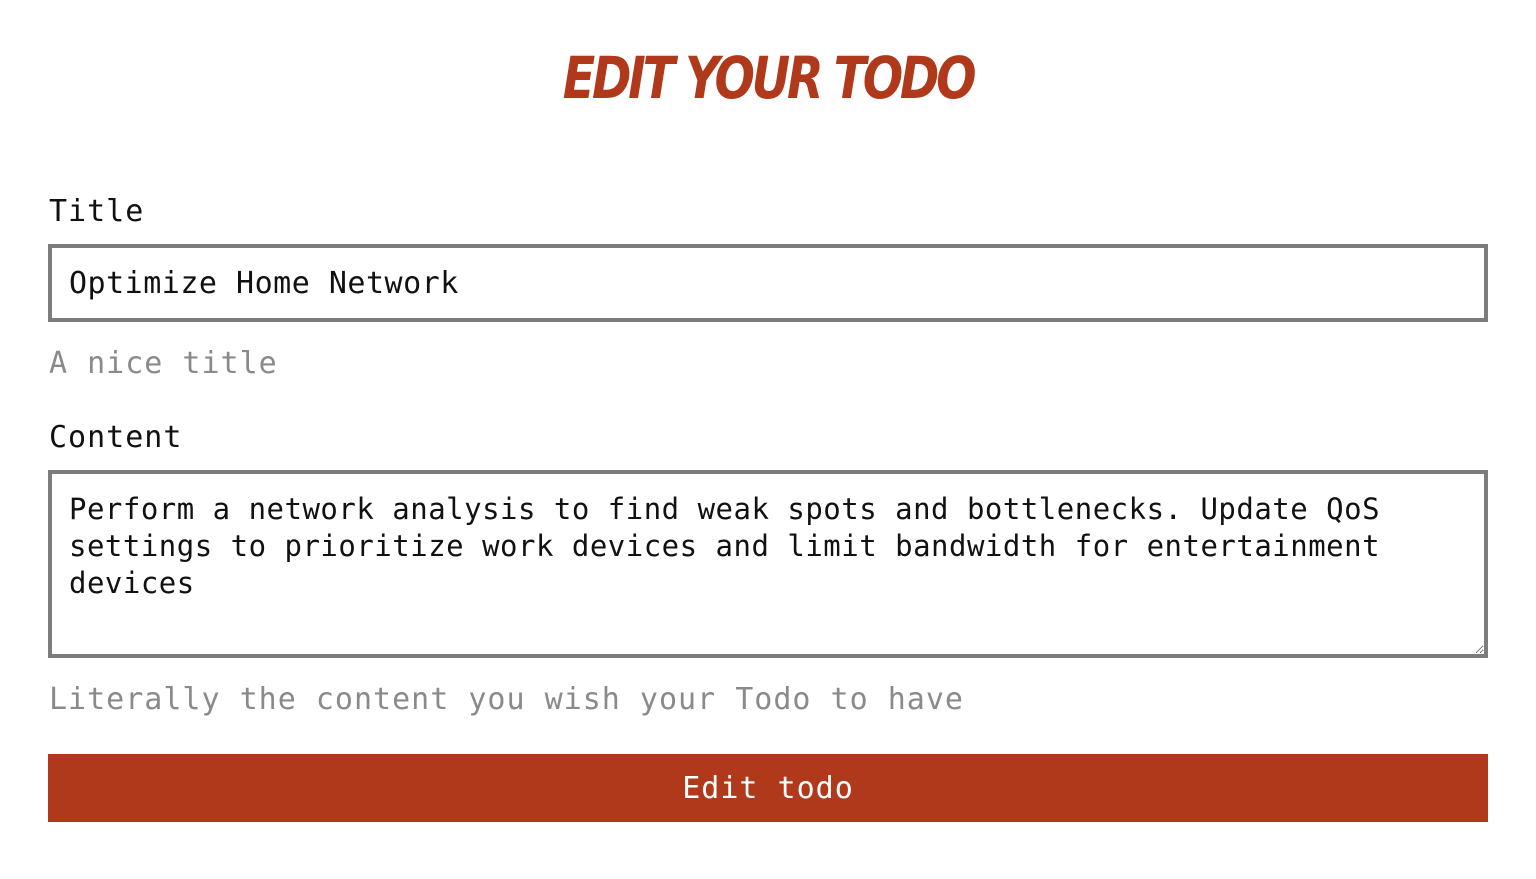 This screenshot has width=1536, height=879. Describe the element at coordinates (116, 437) in the screenshot. I see `content-label: Content` at that location.